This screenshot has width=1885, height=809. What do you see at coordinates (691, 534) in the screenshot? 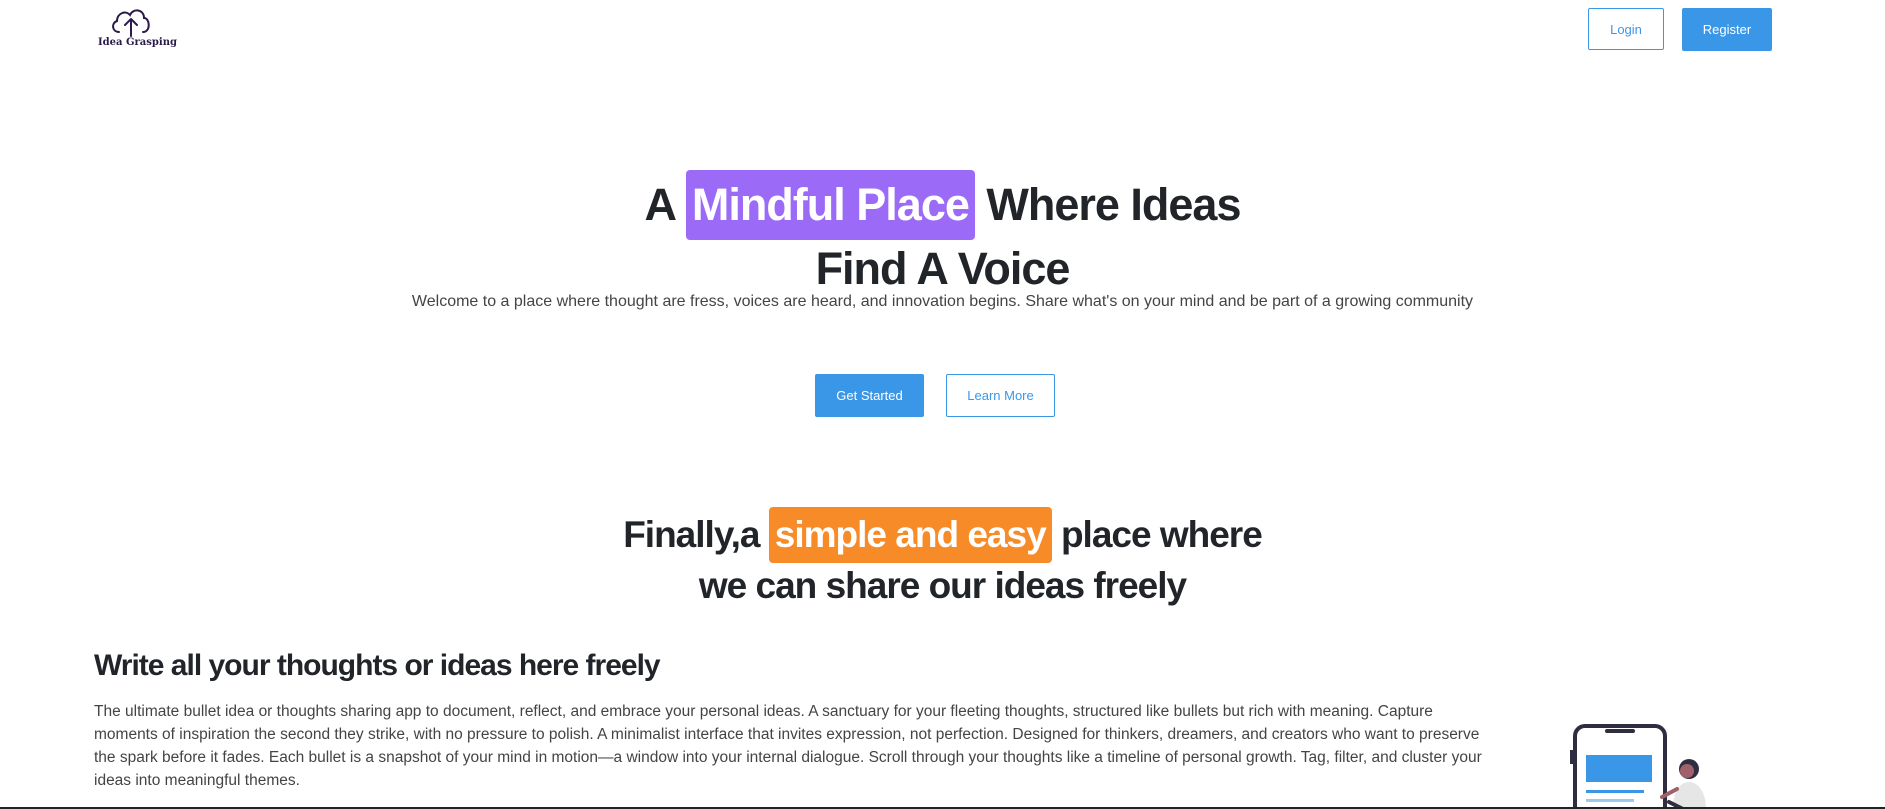
I see `section-title-prefix: Finally,a` at bounding box center [691, 534].